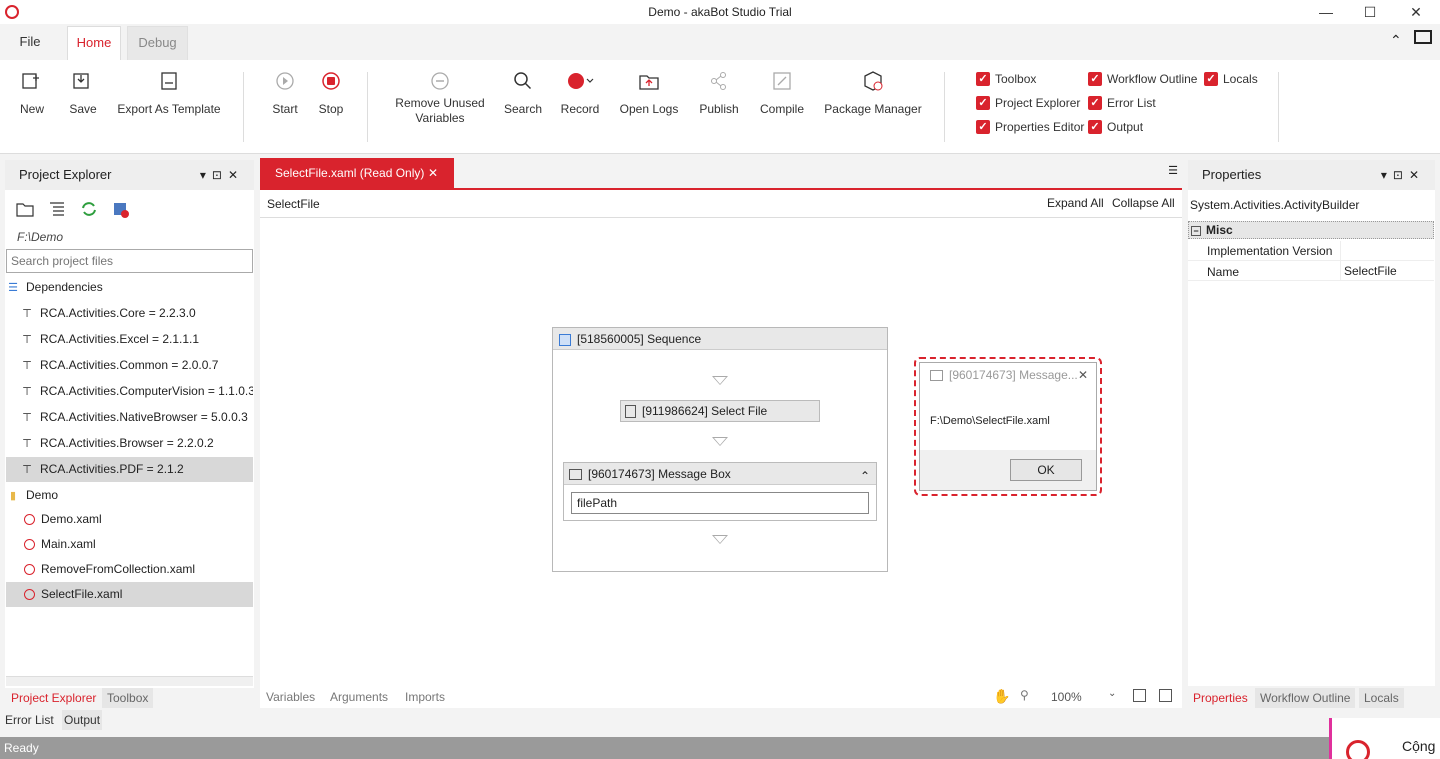  What do you see at coordinates (1423, 37) in the screenshot?
I see `chat-icon` at bounding box center [1423, 37].